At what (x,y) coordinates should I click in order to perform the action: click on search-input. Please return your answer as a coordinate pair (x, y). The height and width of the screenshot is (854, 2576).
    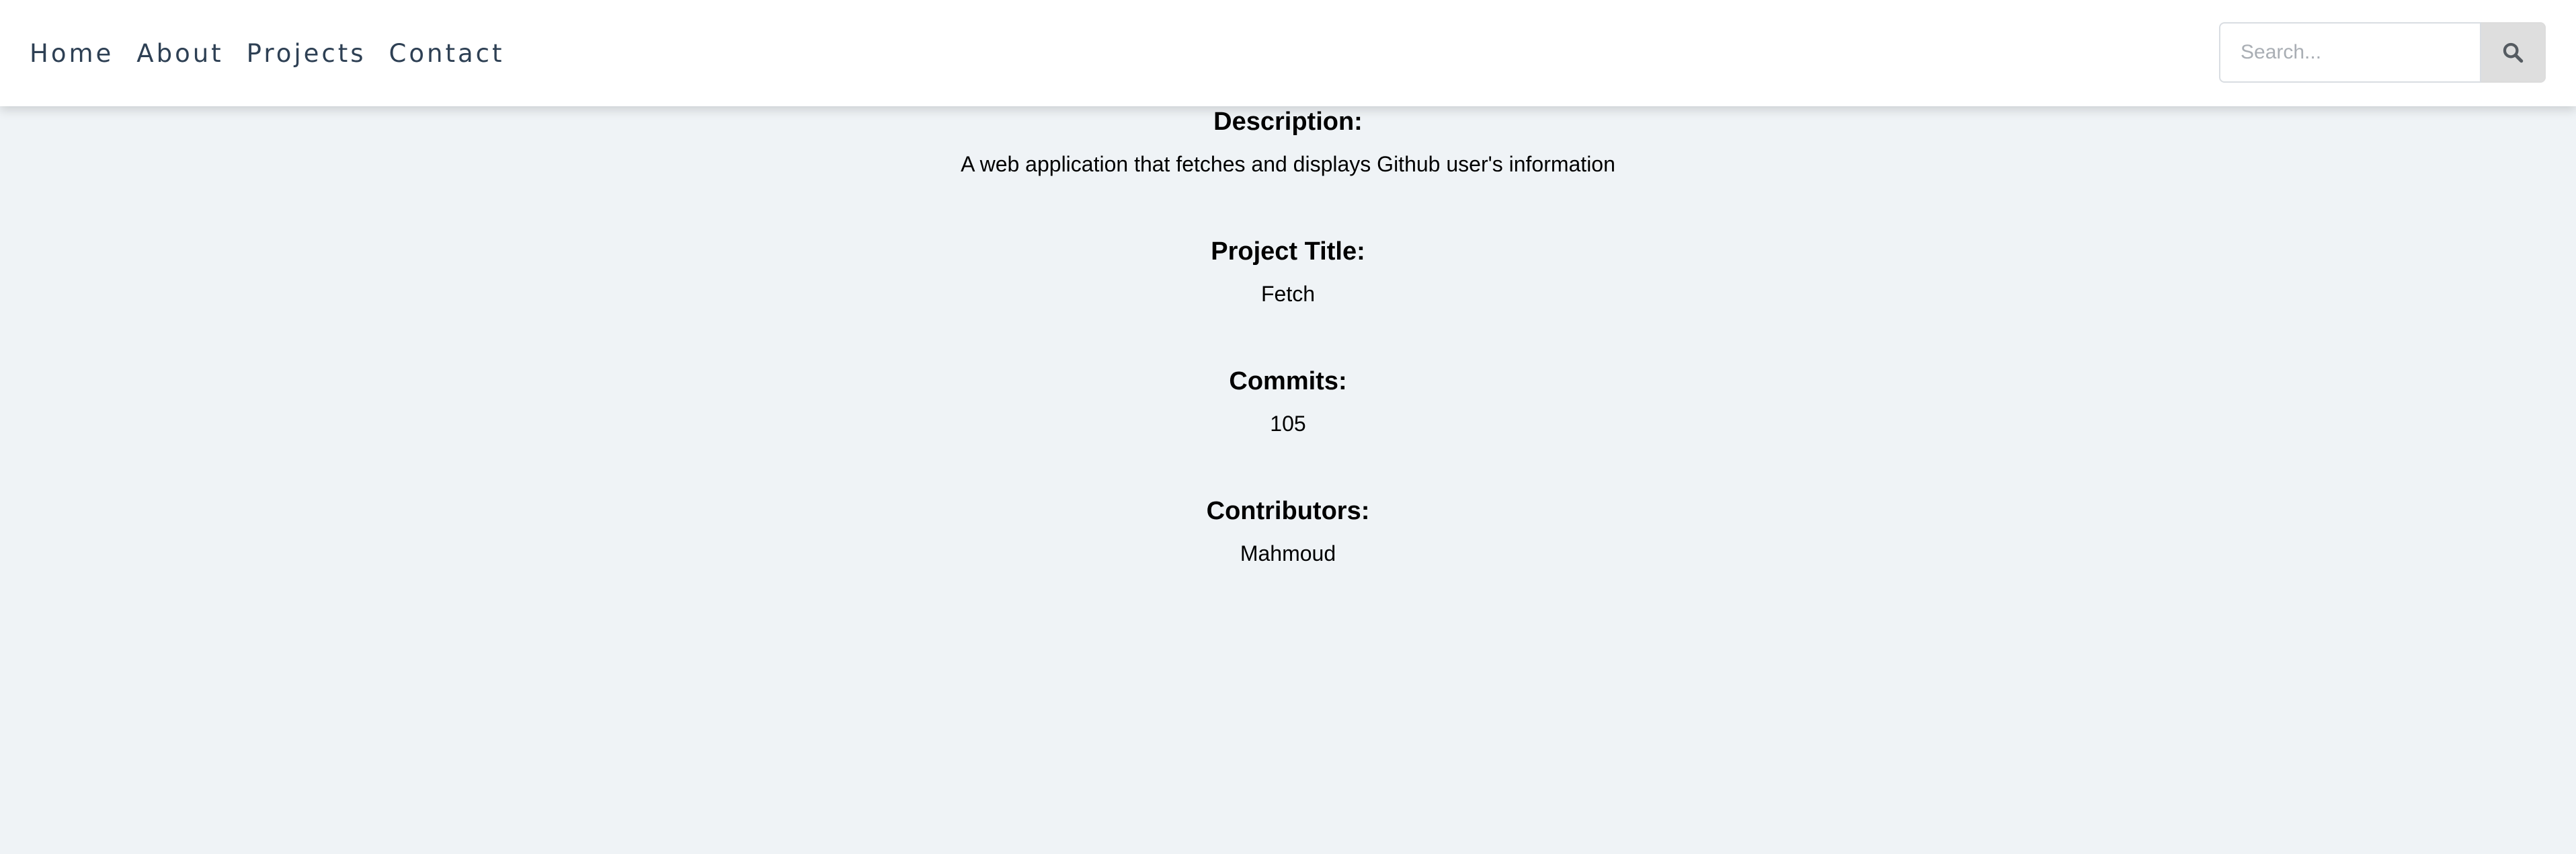
    Looking at the image, I should click on (2350, 53).